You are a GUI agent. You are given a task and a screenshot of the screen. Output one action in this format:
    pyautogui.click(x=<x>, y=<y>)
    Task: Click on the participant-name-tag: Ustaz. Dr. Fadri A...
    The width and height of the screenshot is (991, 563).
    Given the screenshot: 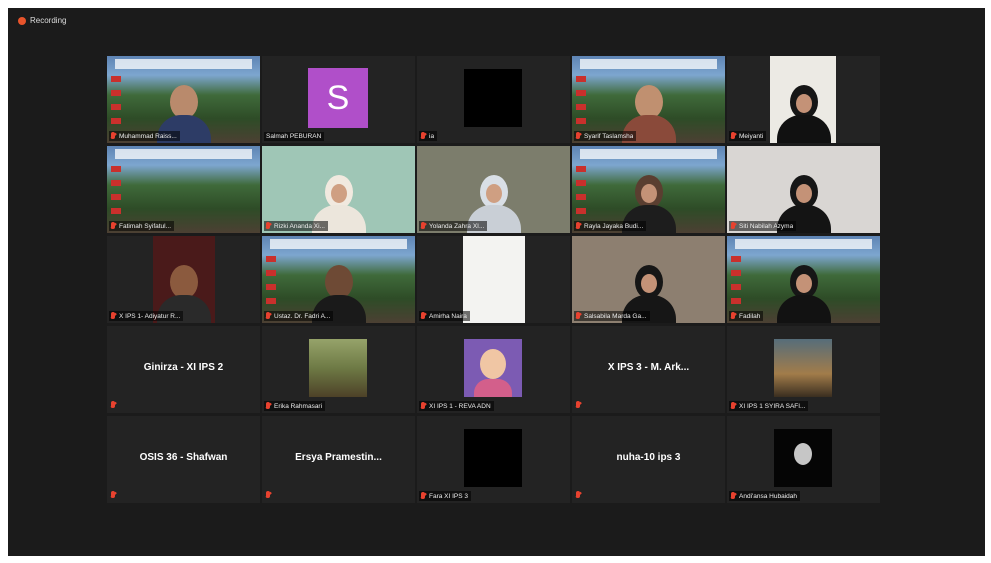 What is the action you would take?
    pyautogui.click(x=299, y=316)
    